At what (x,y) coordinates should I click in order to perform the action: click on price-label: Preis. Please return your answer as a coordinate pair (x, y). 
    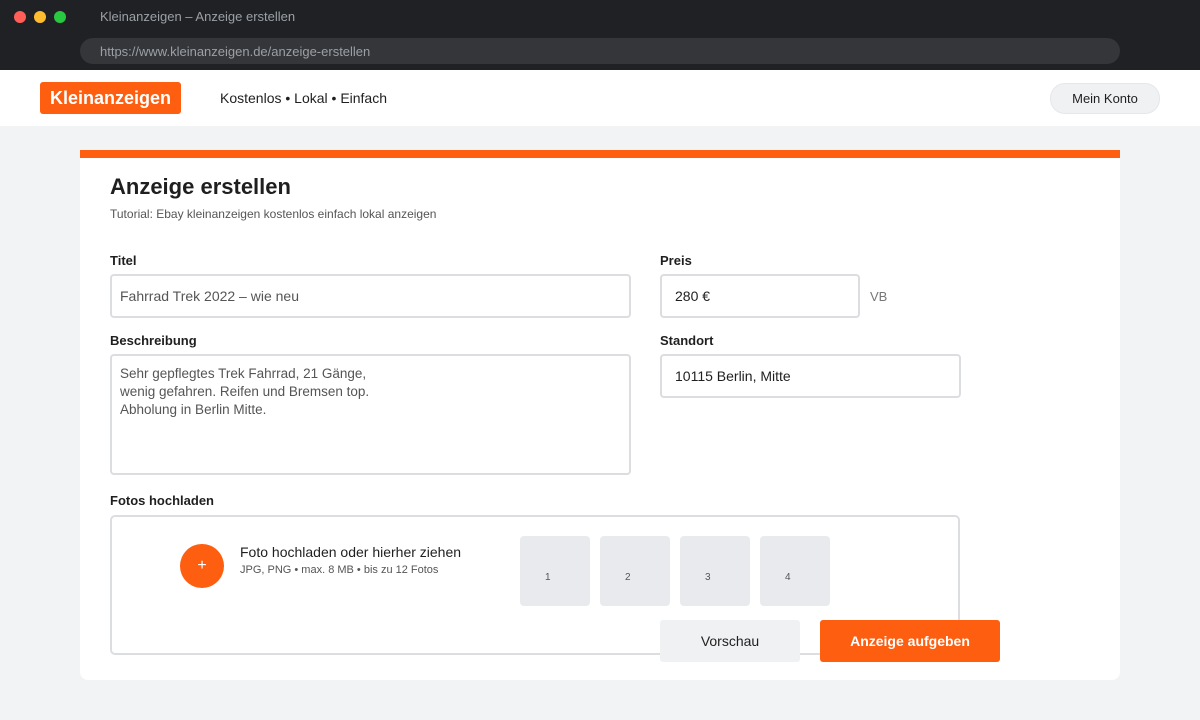
    Looking at the image, I should click on (676, 260).